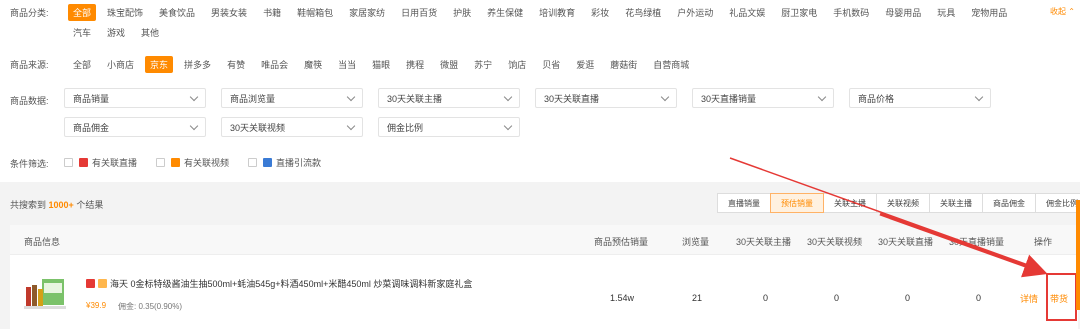 Image resolution: width=1080 pixels, height=329 pixels. What do you see at coordinates (643, 12) in the screenshot?
I see `category-chip: 花鸟绿植` at bounding box center [643, 12].